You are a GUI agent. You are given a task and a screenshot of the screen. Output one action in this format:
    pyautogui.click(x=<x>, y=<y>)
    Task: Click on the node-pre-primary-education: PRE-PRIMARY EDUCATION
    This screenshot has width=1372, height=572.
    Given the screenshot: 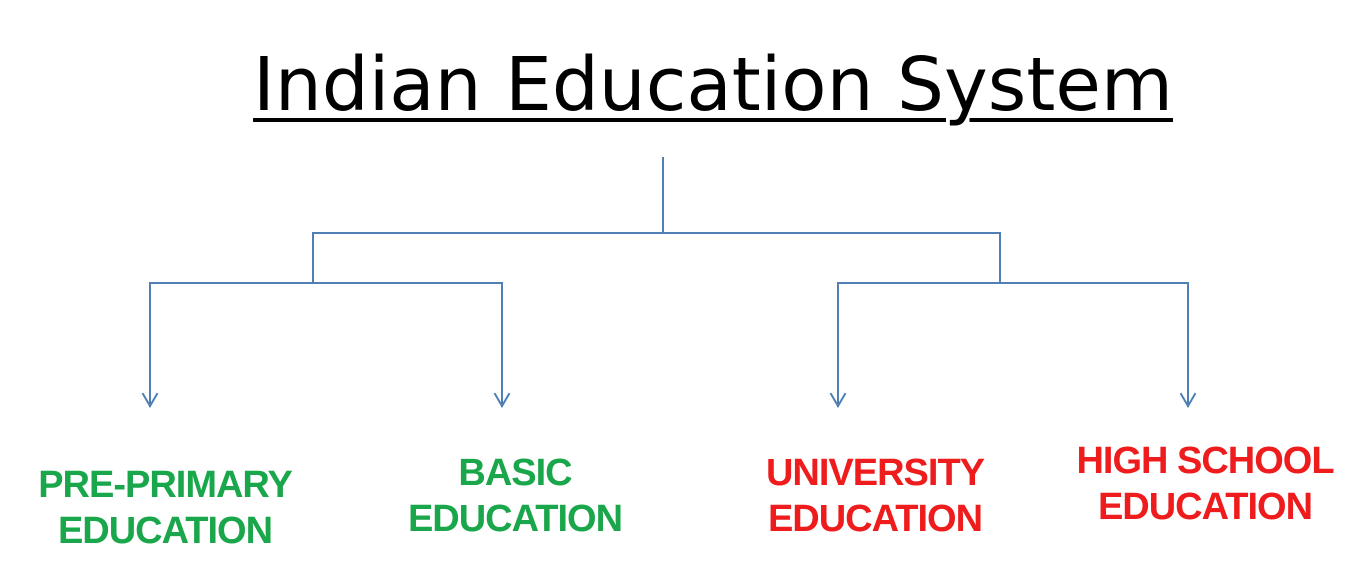 What is the action you would take?
    pyautogui.click(x=165, y=508)
    